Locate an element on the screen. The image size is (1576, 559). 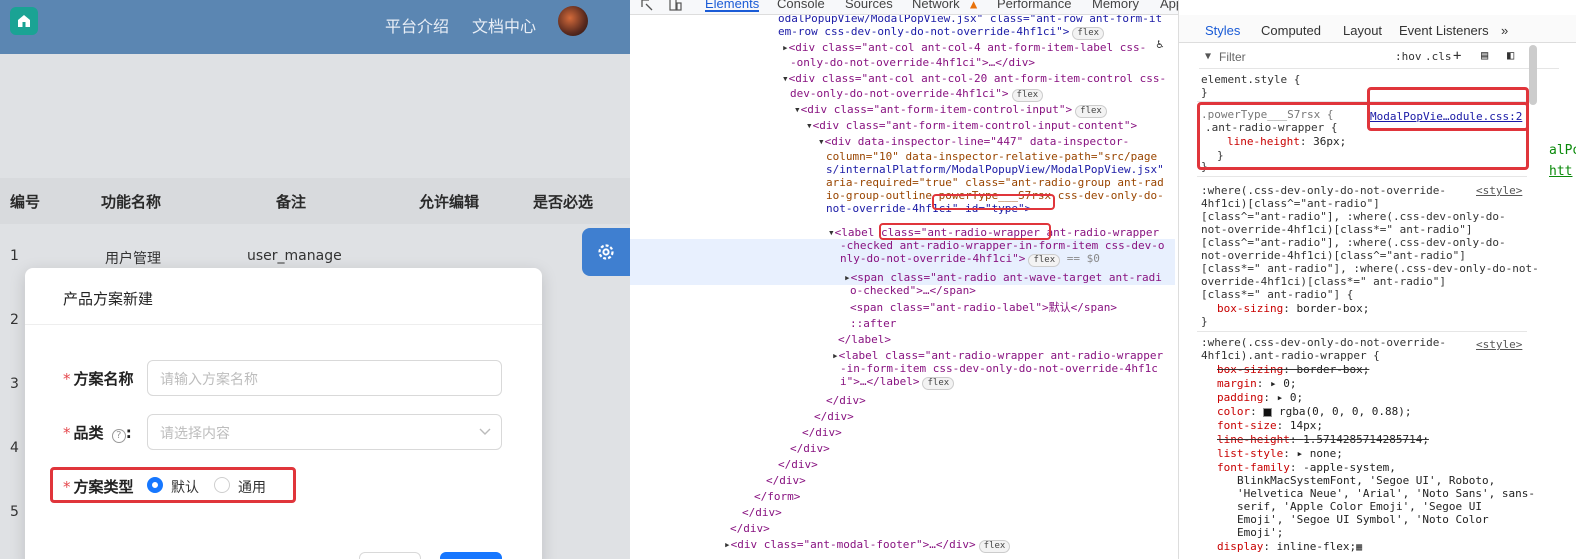
element-style-rule: element.style { is located at coordinates (1250, 79).